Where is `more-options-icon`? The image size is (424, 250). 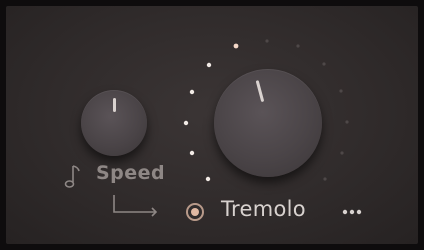 more-options-icon is located at coordinates (352, 211).